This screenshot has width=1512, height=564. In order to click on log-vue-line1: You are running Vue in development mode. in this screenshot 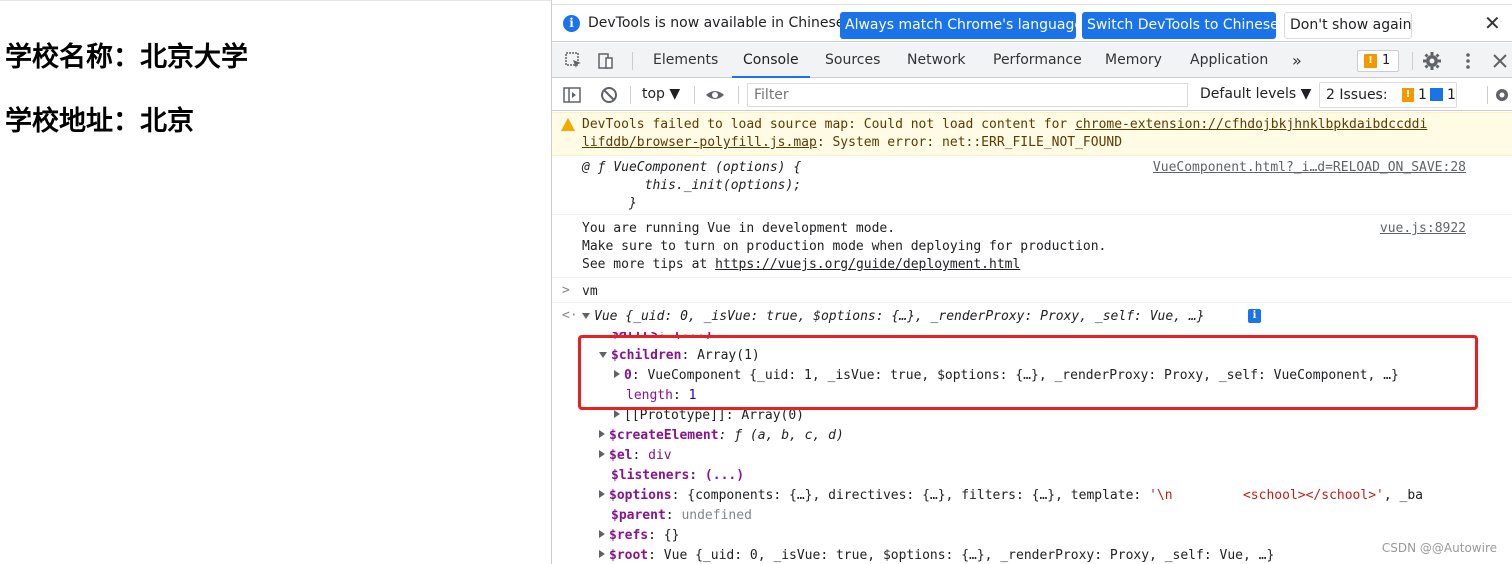, I will do `click(739, 228)`.